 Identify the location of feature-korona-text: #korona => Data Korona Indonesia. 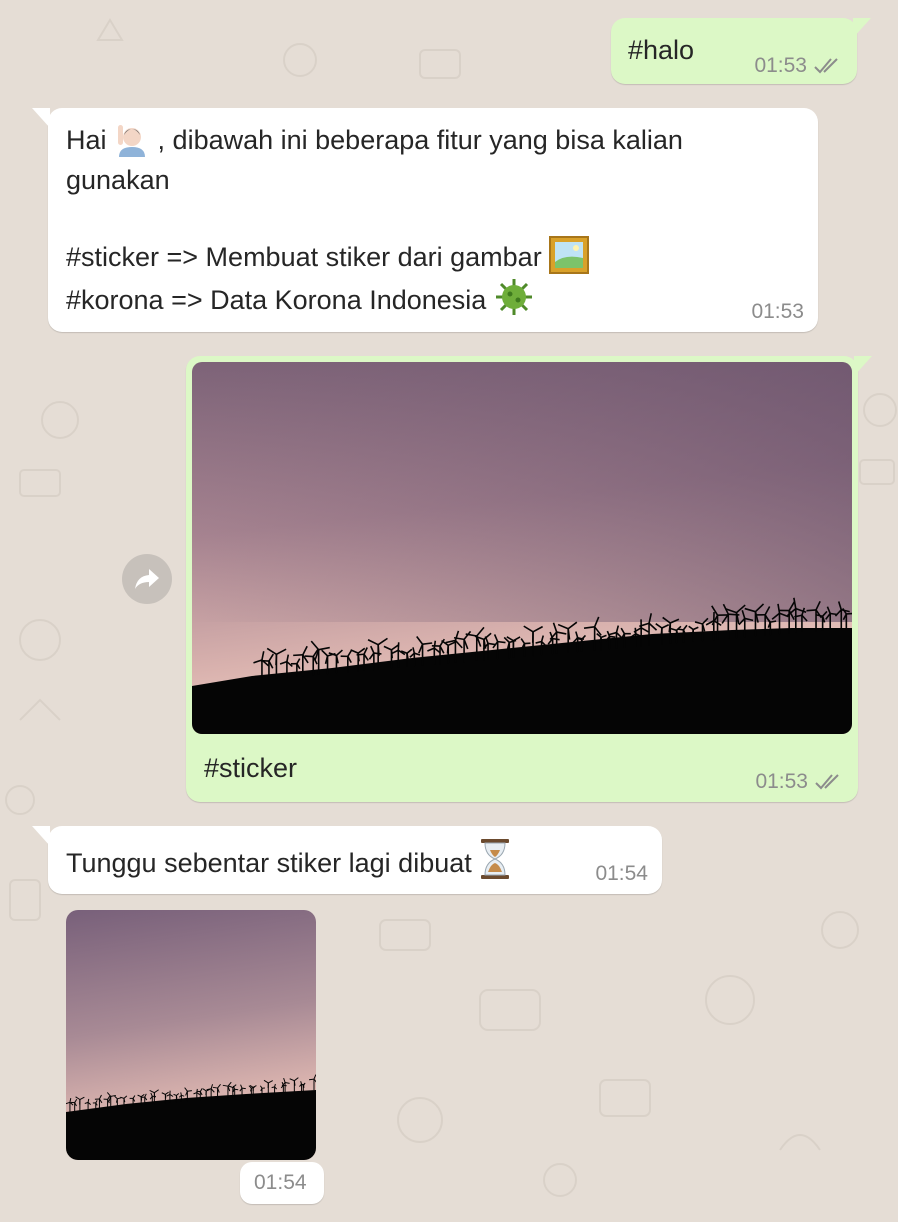
(276, 300).